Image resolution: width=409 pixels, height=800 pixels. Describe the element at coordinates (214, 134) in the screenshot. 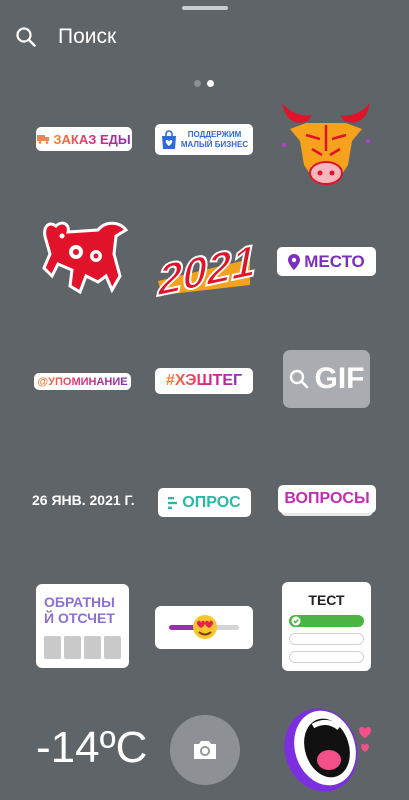

I see `support-business-line-1: ПОДДЕРЖИМ` at that location.